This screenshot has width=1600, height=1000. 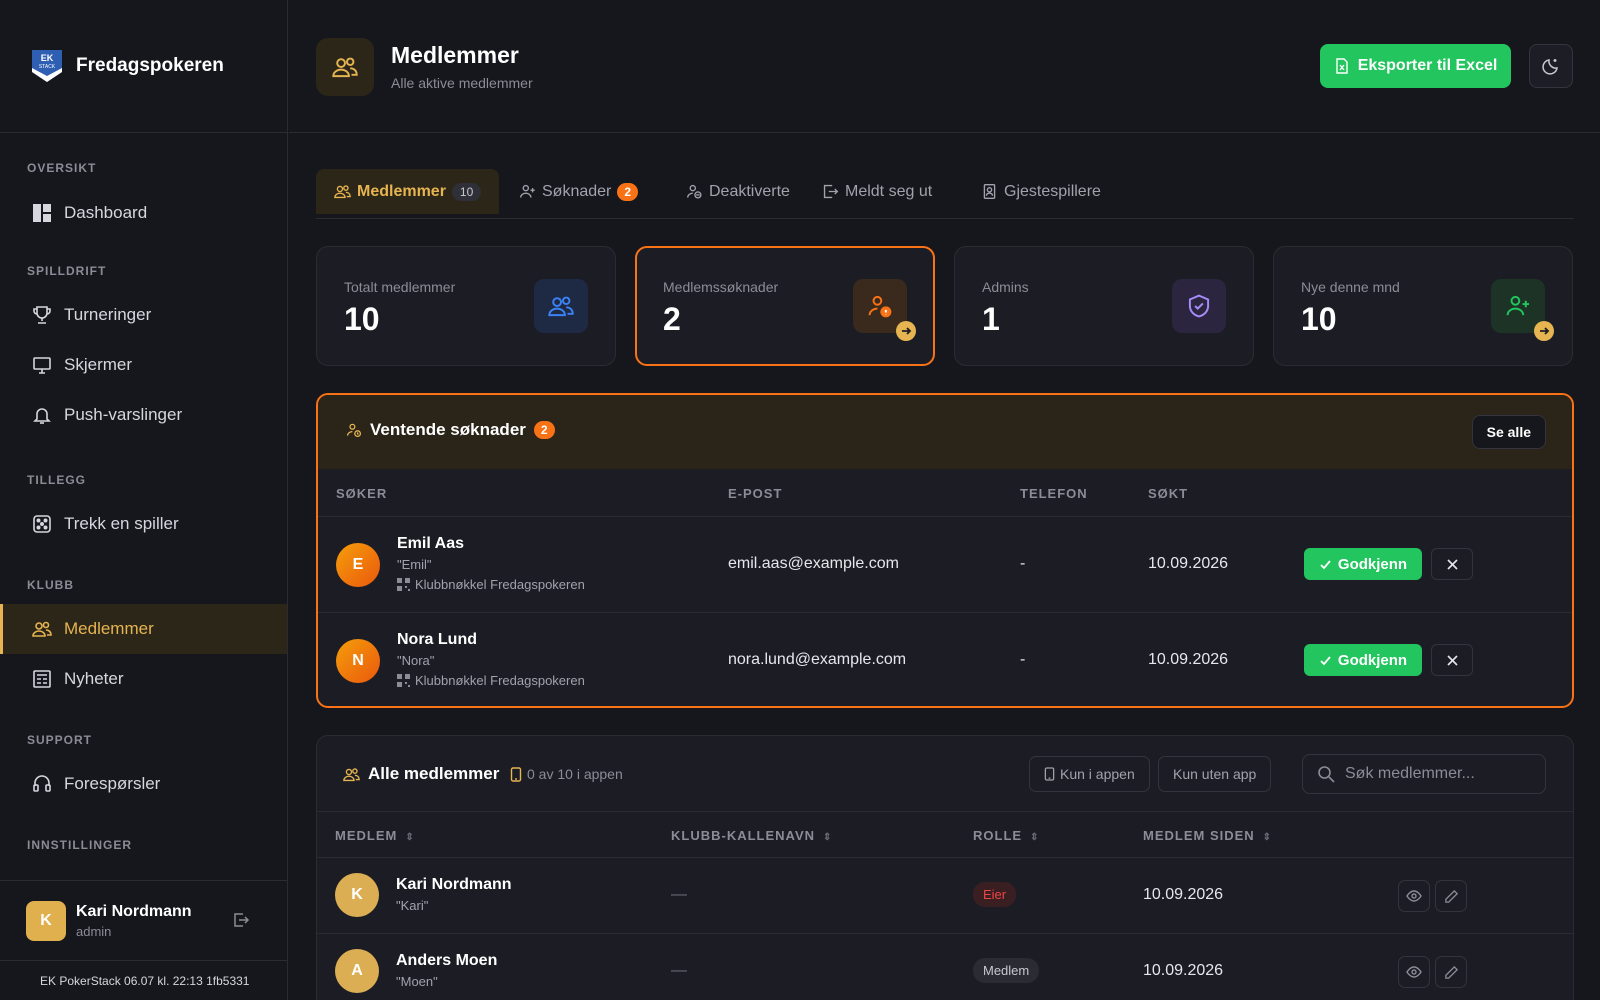 What do you see at coordinates (357, 971) in the screenshot?
I see `avatar: A` at bounding box center [357, 971].